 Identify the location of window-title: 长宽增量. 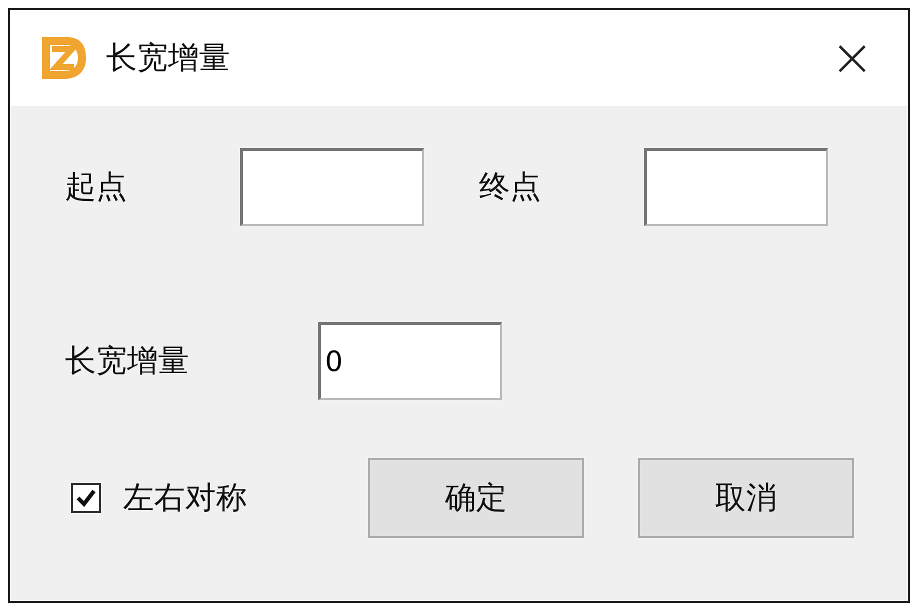
(168, 58).